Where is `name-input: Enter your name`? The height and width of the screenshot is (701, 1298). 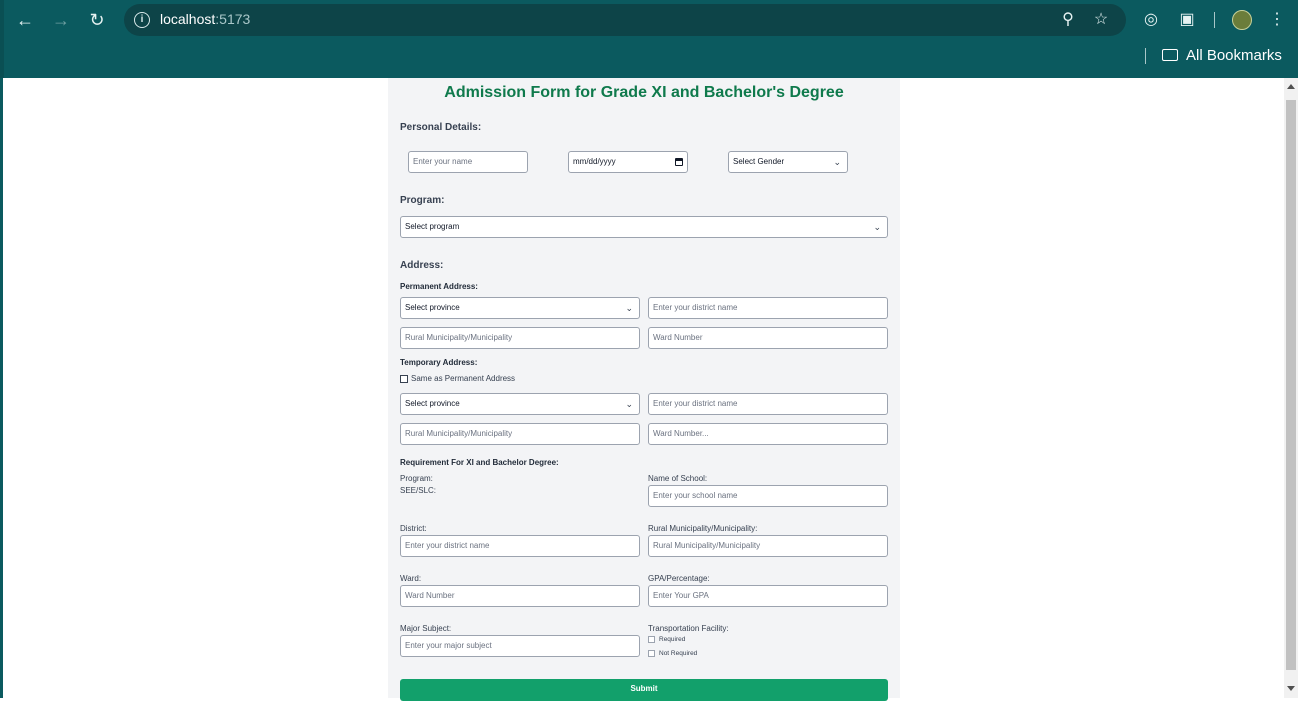
name-input: Enter your name is located at coordinates (468, 162).